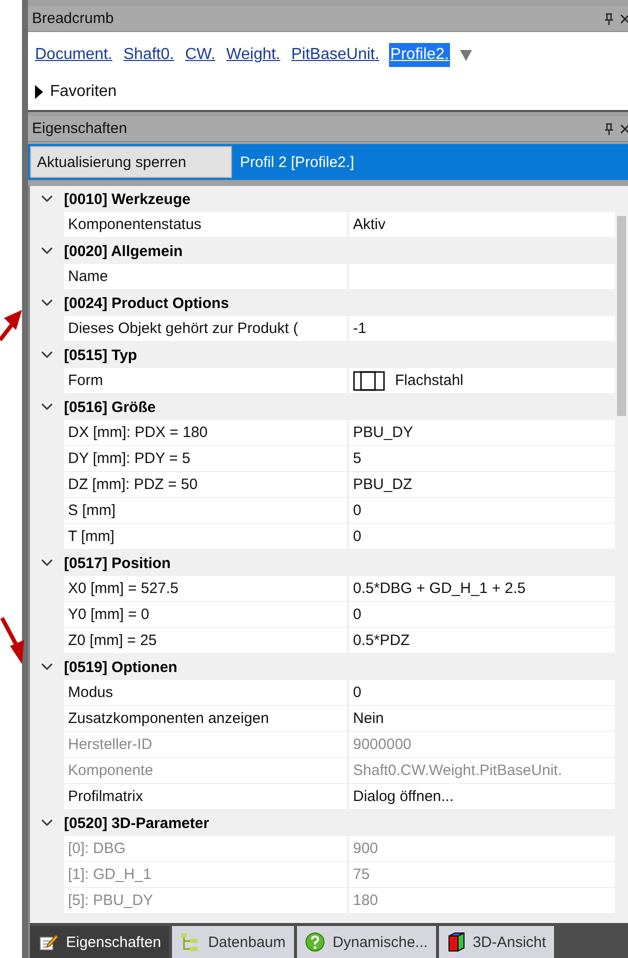  Describe the element at coordinates (131, 162) in the screenshot. I see `lock-updates-button: Aktualisierung sperren` at that location.